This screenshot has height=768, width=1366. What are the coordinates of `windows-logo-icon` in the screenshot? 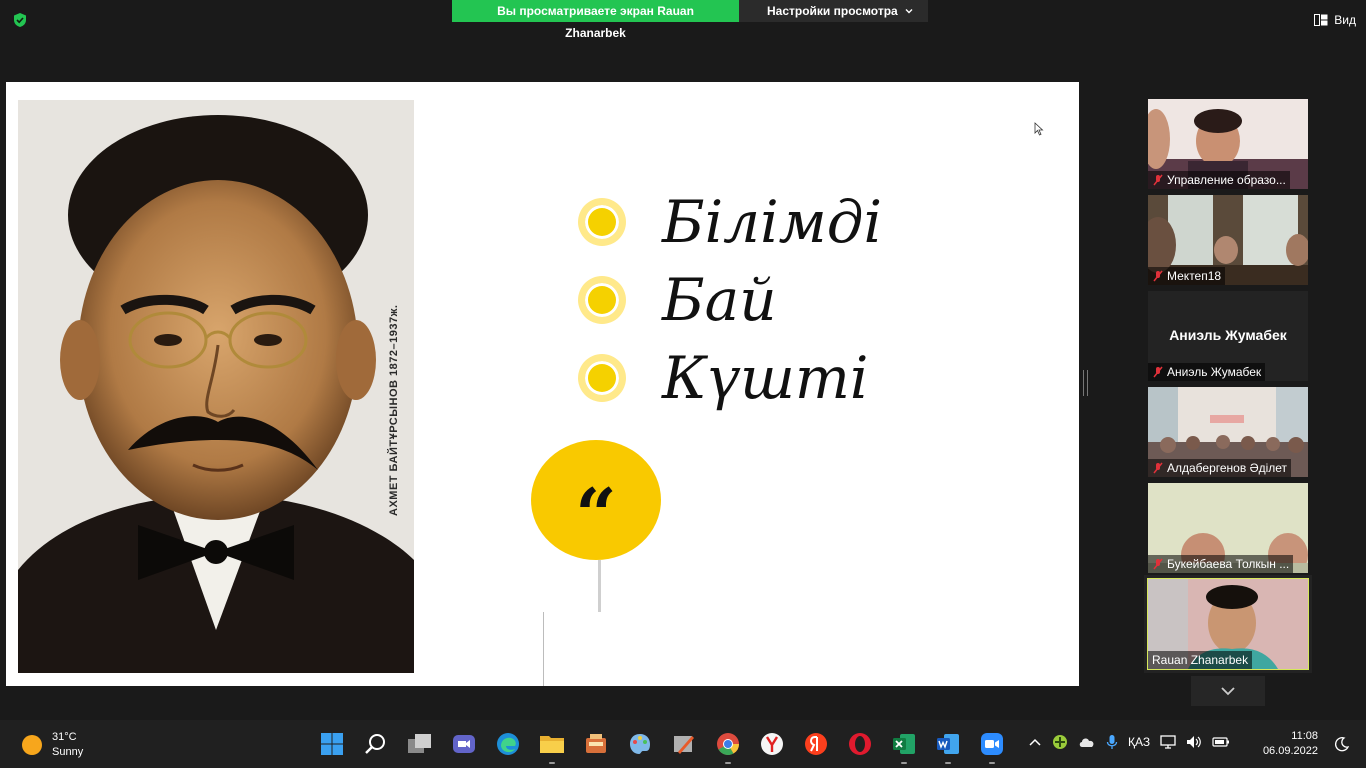 It's located at (332, 744).